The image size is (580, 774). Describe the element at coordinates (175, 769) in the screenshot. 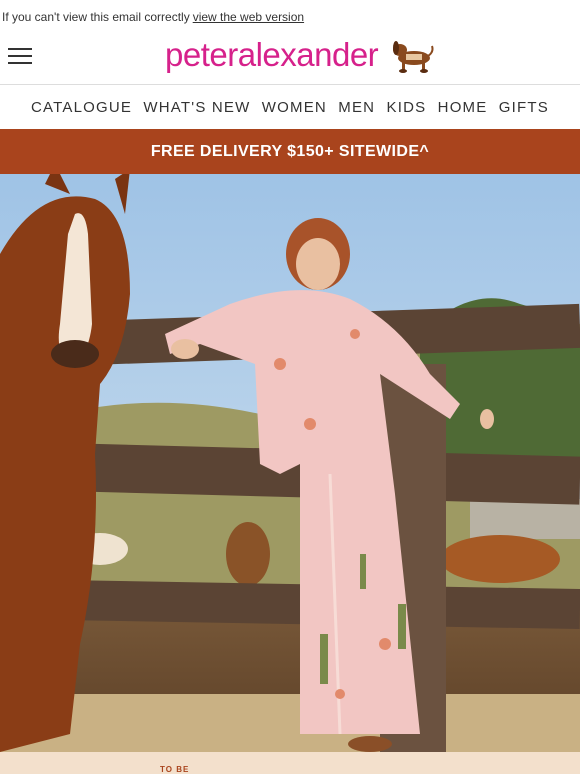

I see `next-section-text: TO BE` at that location.